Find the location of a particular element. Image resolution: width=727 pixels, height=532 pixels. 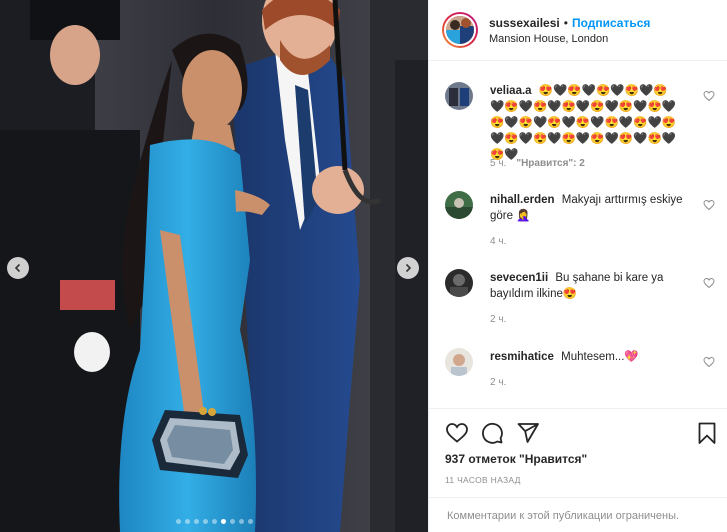

post-timestamp: 11 ЧАСОВ НАЗАД is located at coordinates (483, 480).